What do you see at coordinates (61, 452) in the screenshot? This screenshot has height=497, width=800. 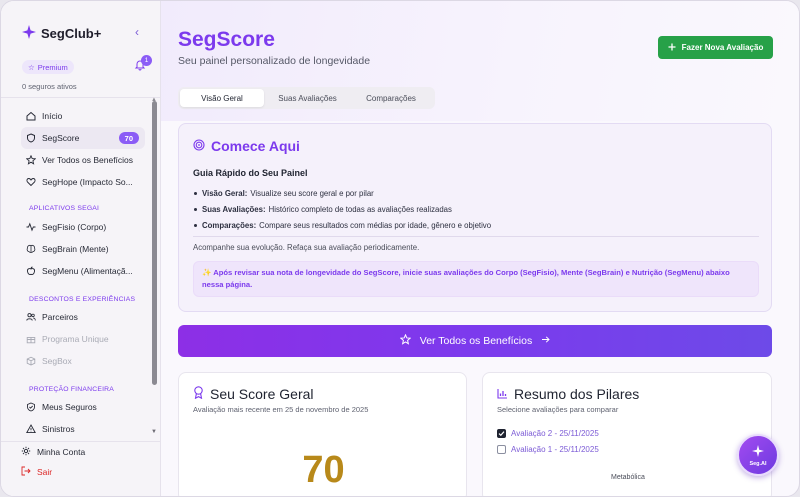 I see `minha-conta-label: Minha Conta` at bounding box center [61, 452].